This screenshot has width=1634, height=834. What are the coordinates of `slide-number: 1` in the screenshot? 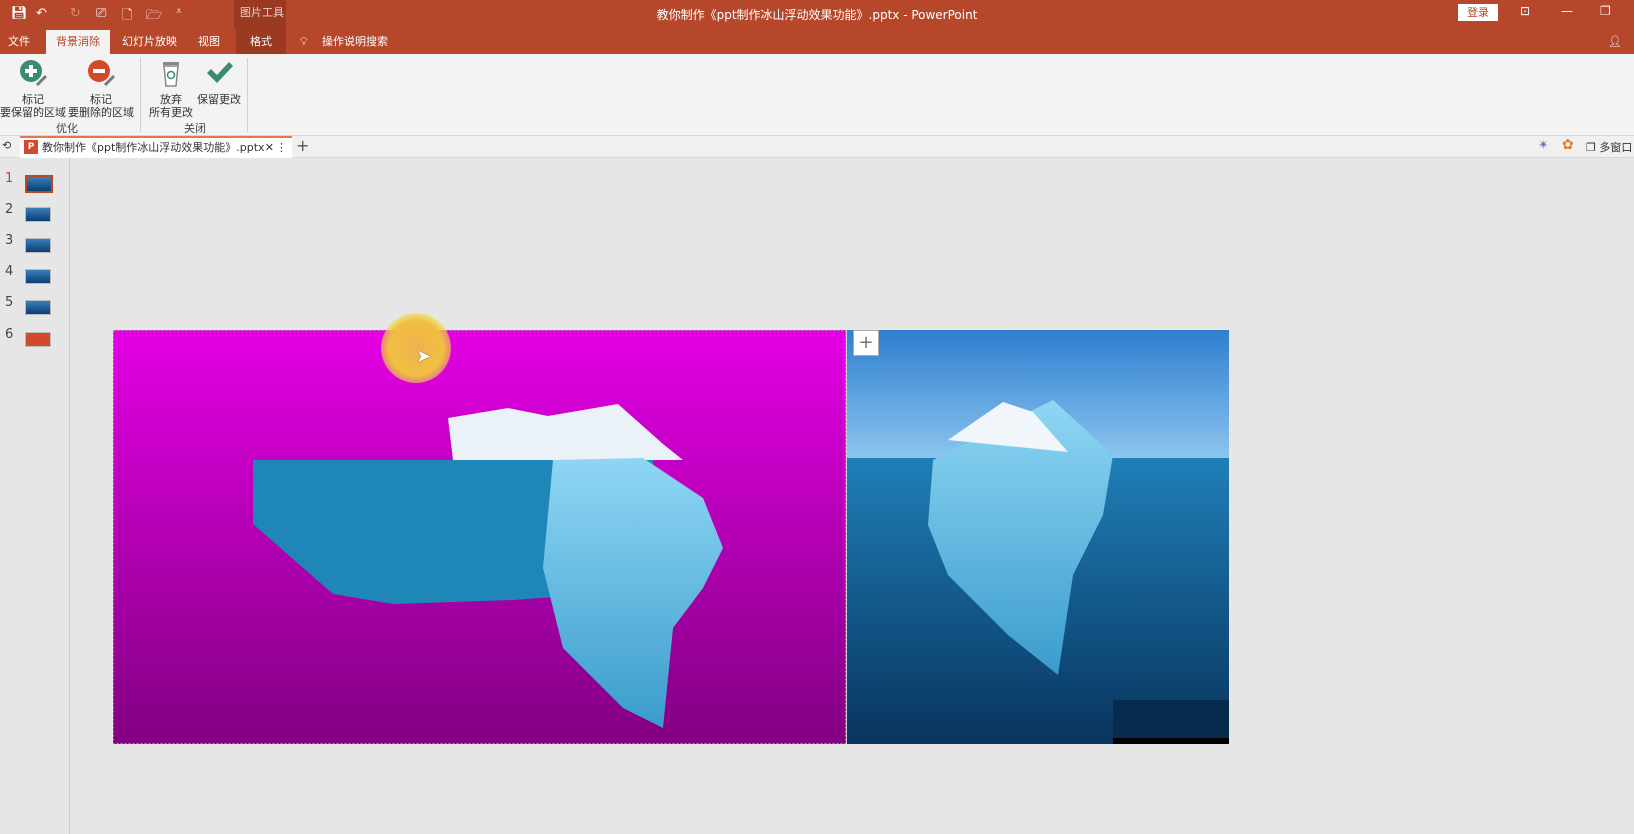 It's located at (9, 178).